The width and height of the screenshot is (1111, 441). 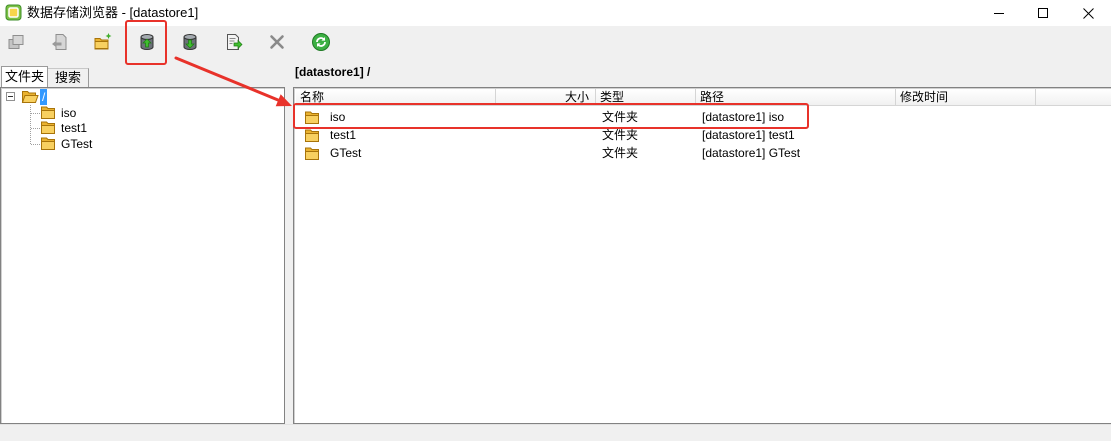 I want to click on tree-item-iso: iso, so click(x=141, y=113).